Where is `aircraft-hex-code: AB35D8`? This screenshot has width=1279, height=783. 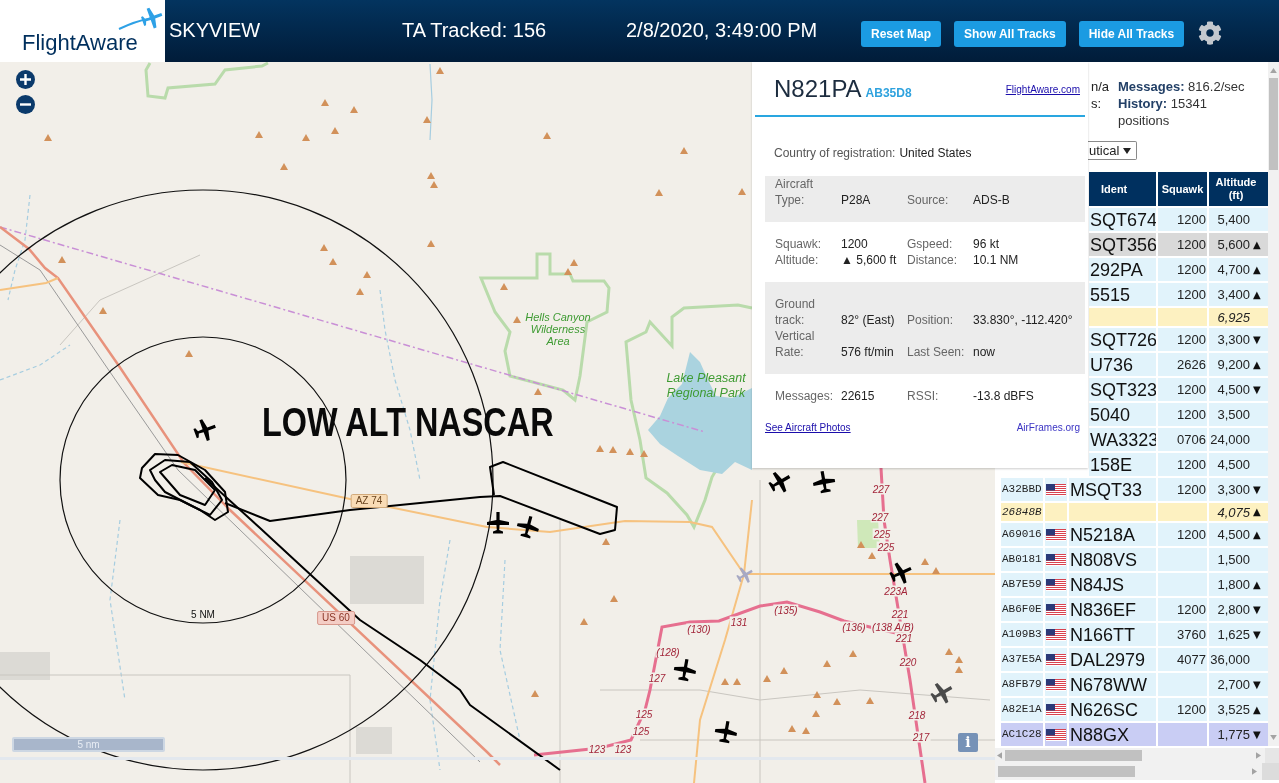
aircraft-hex-code: AB35D8 is located at coordinates (888, 93).